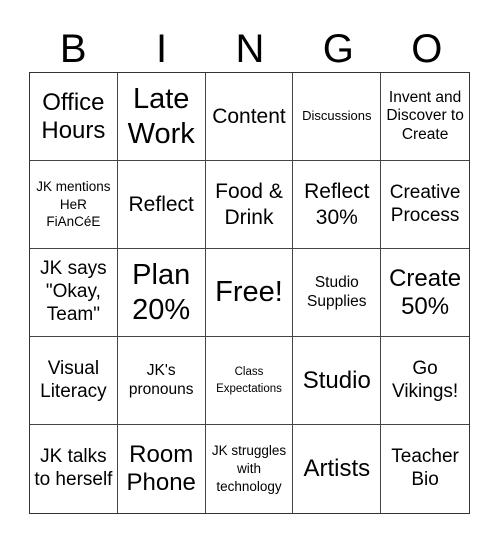 The image size is (500, 544). Describe the element at coordinates (161, 381) in the screenshot. I see `bingo-cell: JK's pronouns` at that location.